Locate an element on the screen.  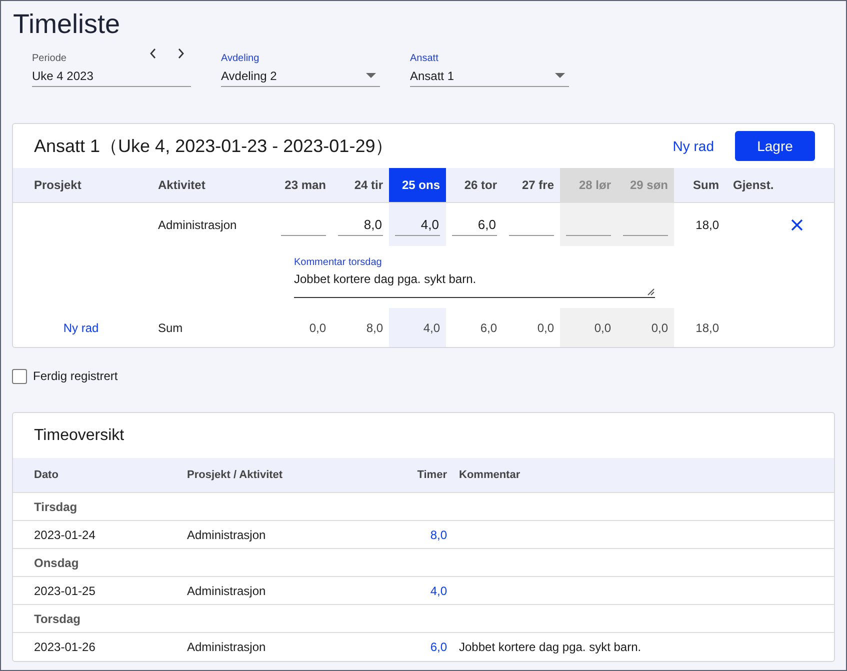
page-title: Timeliste is located at coordinates (67, 24).